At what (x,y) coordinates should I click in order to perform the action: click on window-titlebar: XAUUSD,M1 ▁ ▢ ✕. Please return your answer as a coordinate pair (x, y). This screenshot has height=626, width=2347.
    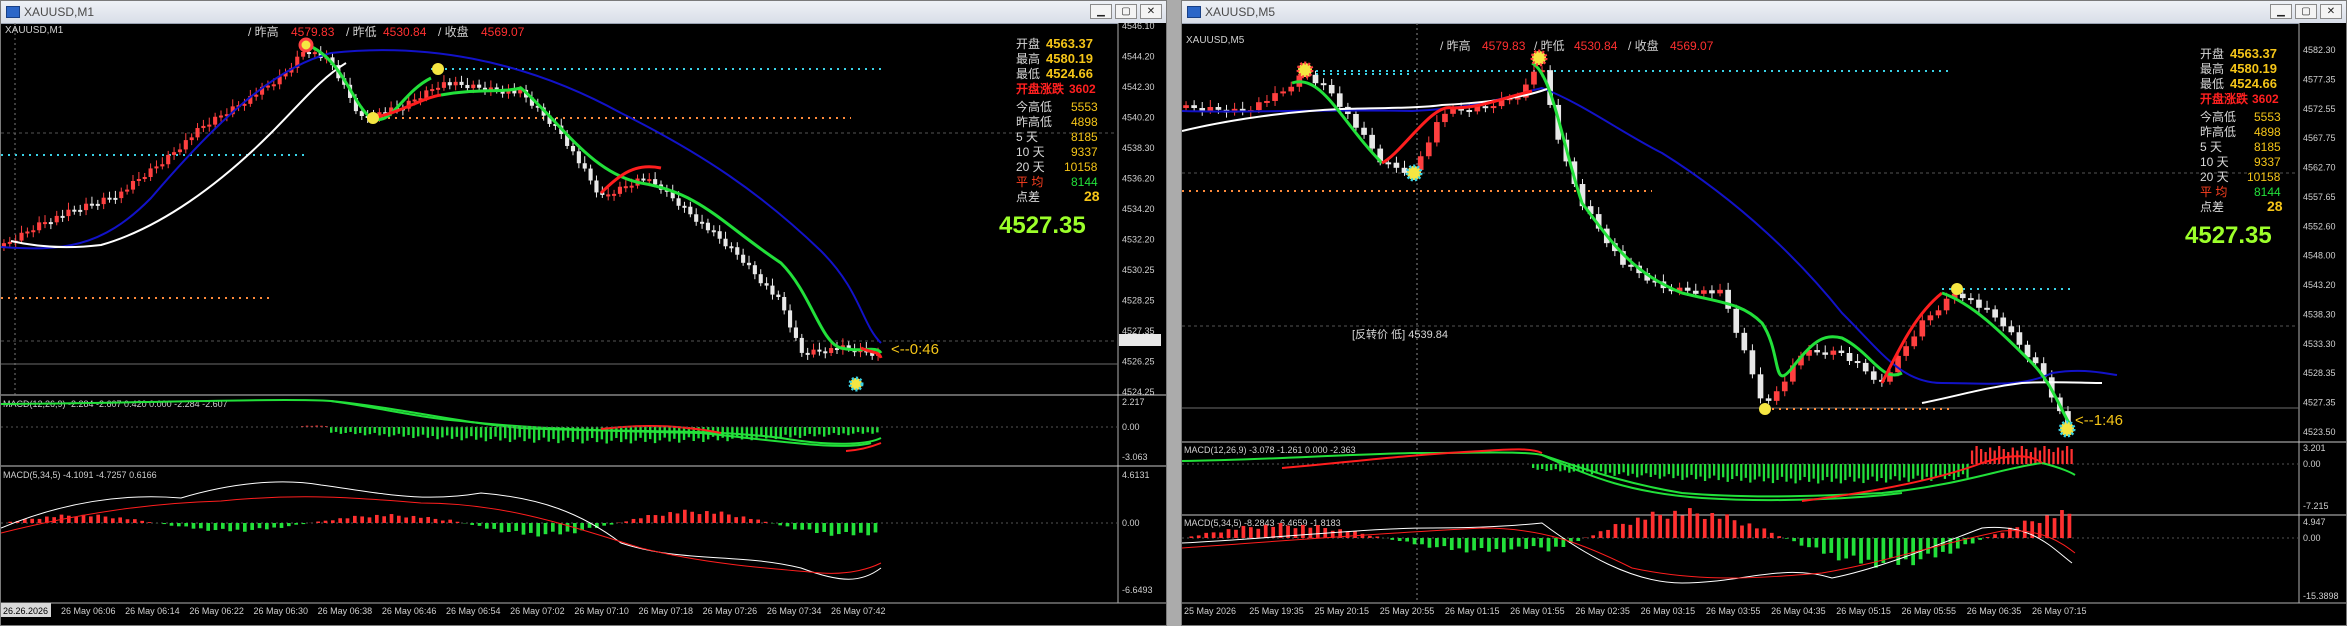
    Looking at the image, I should click on (583, 12).